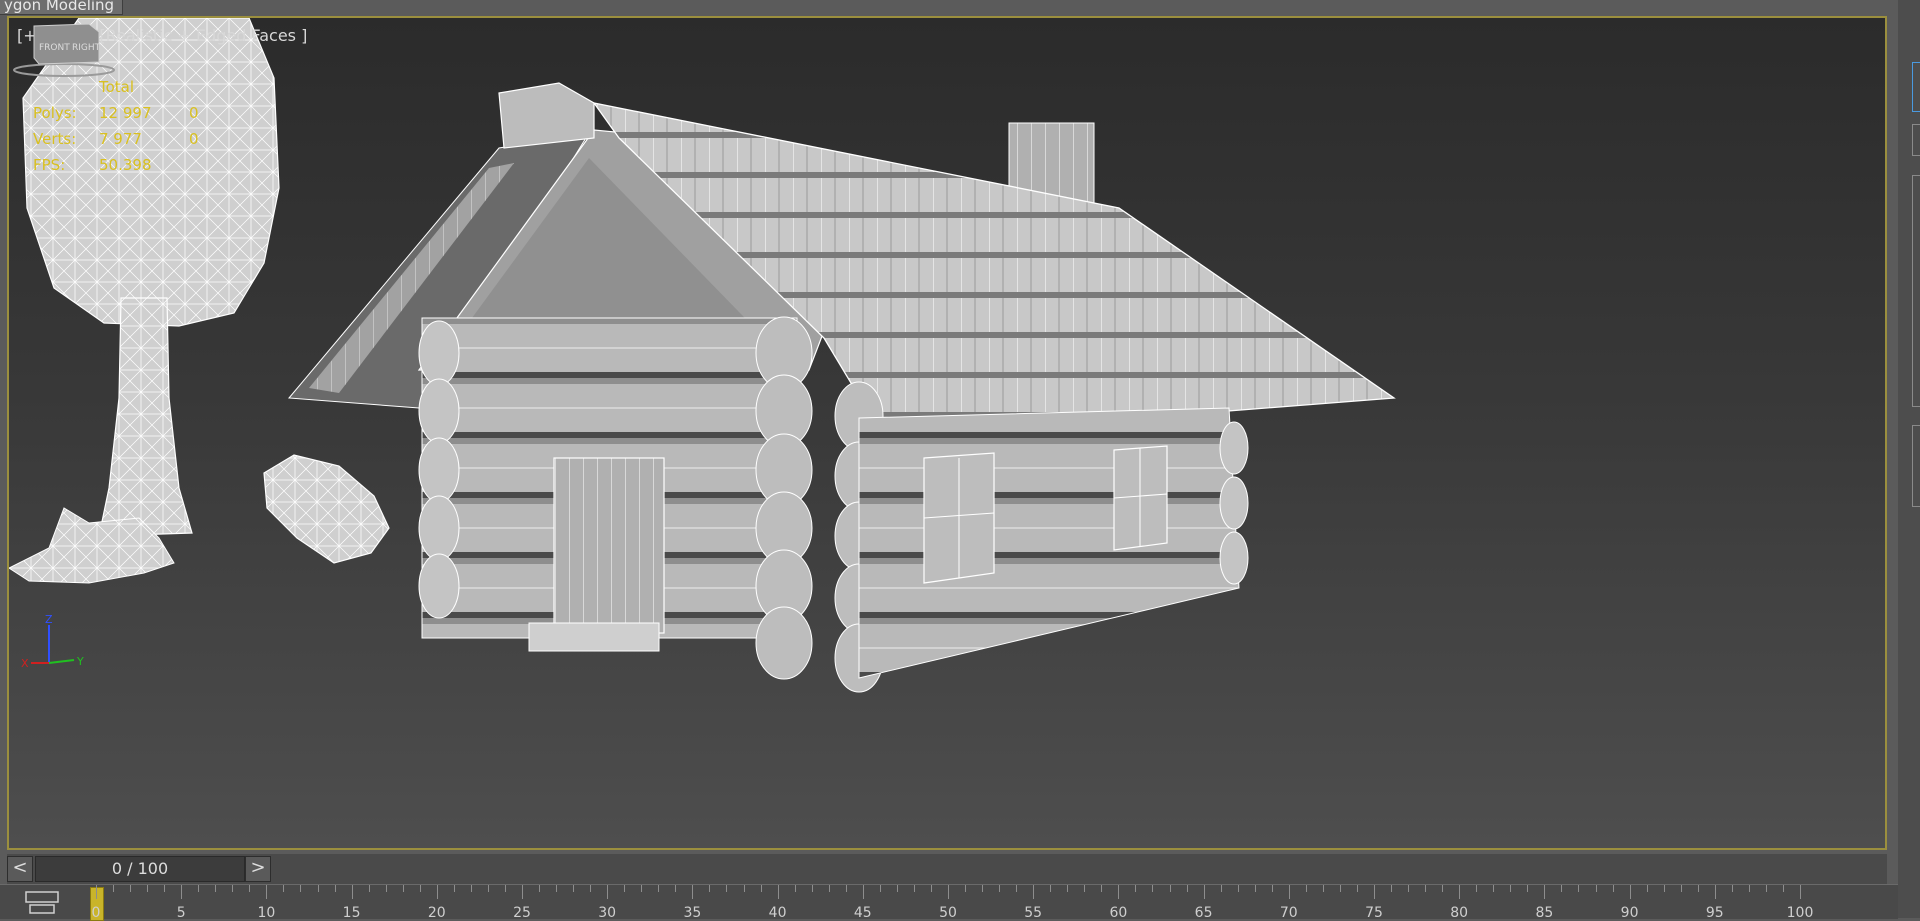  What do you see at coordinates (1033, 913) in the screenshot?
I see `ruler-tick-label: 55` at bounding box center [1033, 913].